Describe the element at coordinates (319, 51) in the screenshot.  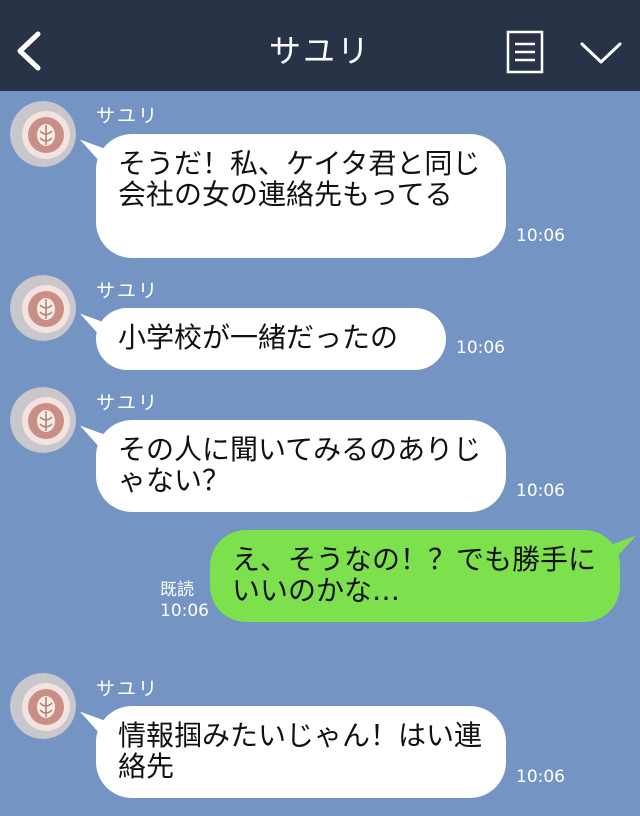
I see `chat-title: サユリ` at that location.